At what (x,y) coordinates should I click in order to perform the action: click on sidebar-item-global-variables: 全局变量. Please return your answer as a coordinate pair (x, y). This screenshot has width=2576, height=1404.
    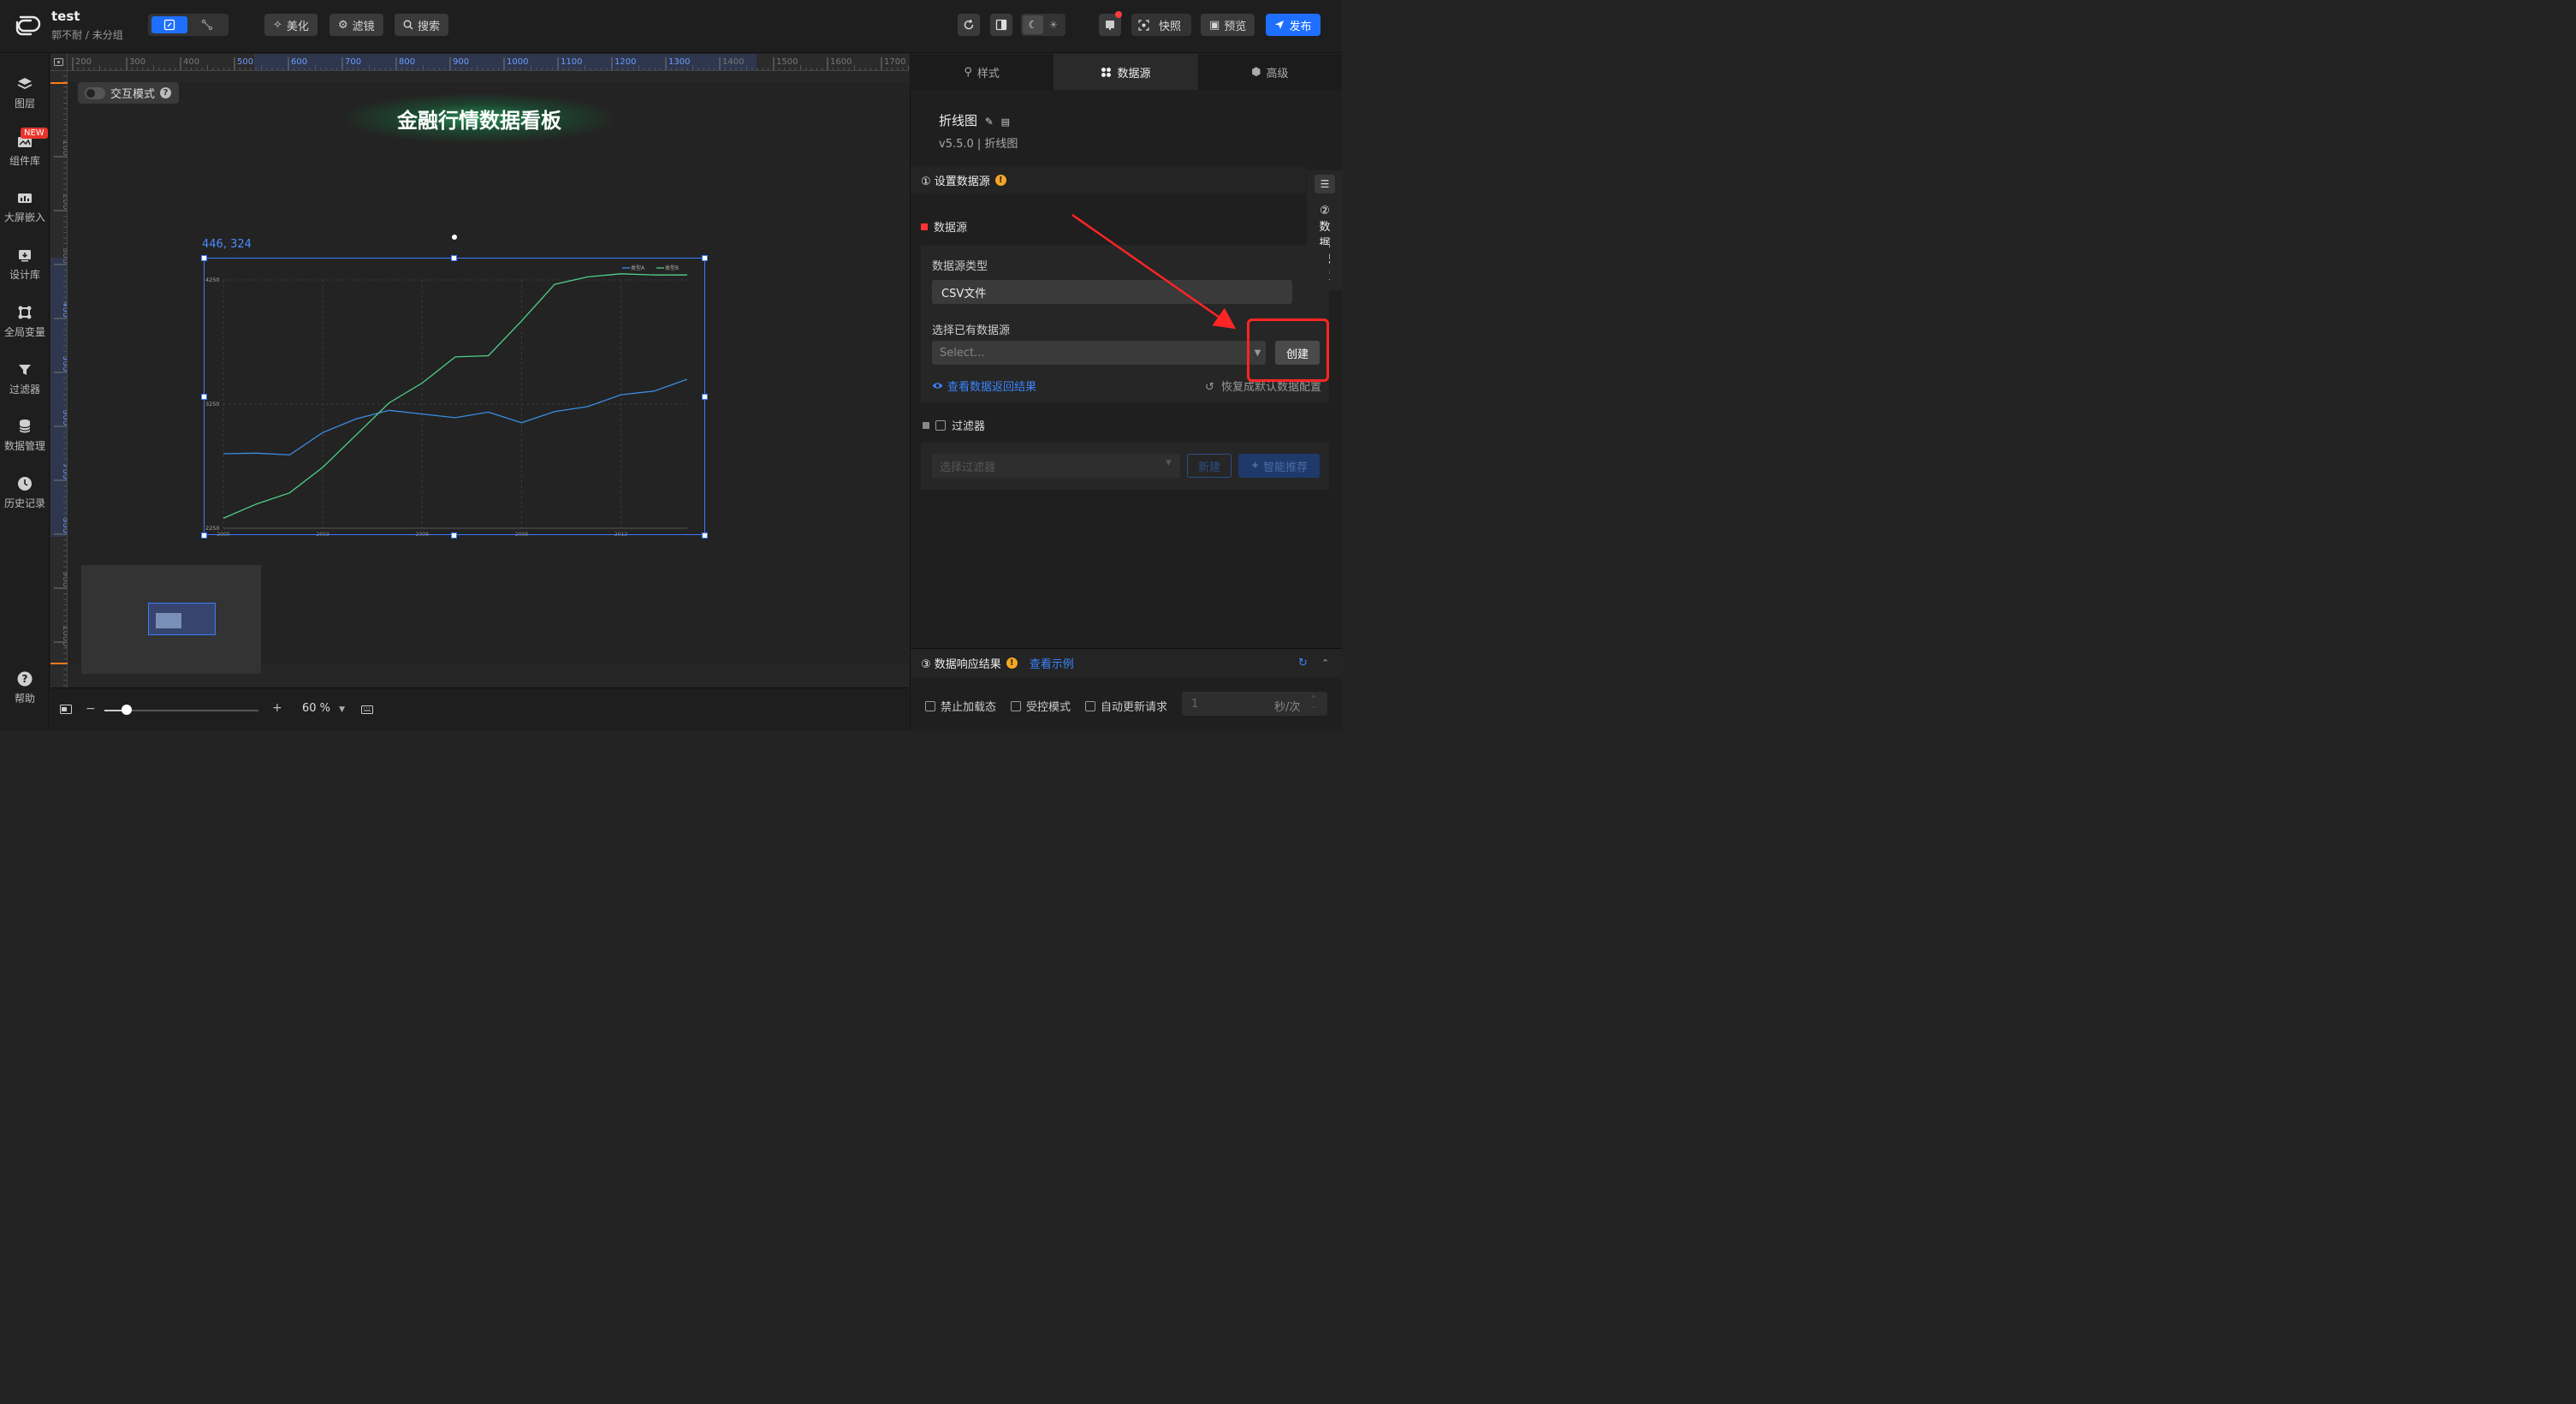
    Looking at the image, I should click on (25, 328).